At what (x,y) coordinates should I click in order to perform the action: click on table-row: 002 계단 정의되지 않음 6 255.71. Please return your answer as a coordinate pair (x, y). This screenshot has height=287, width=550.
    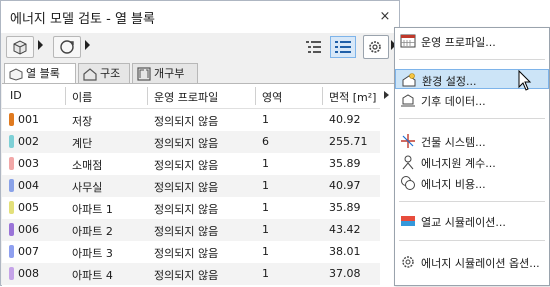
    Looking at the image, I should click on (191, 142).